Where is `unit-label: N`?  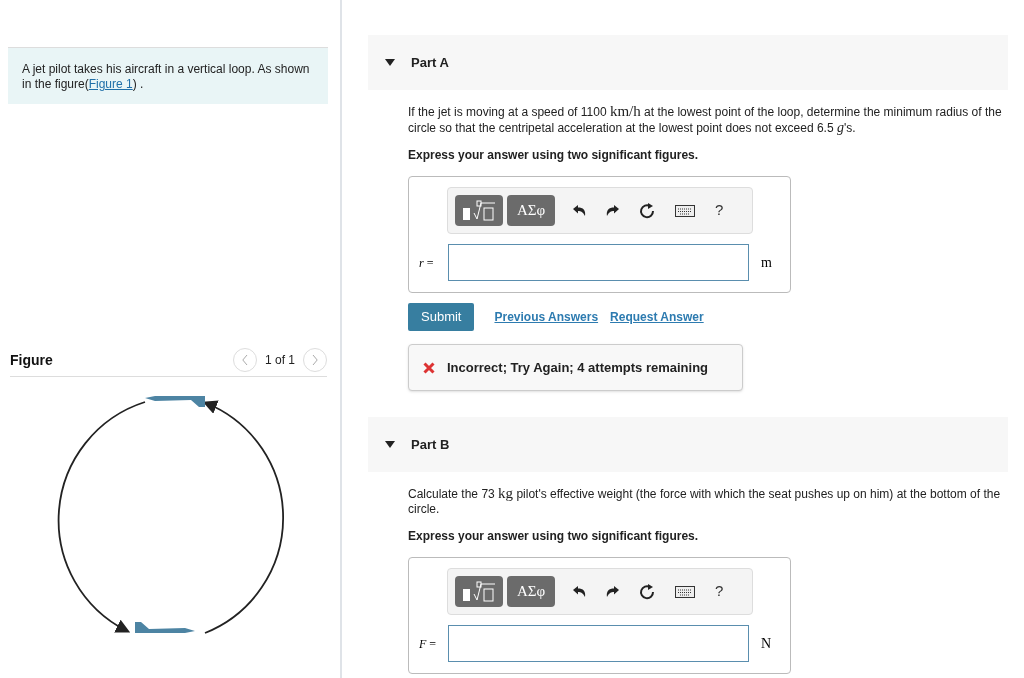
unit-label: N is located at coordinates (766, 644).